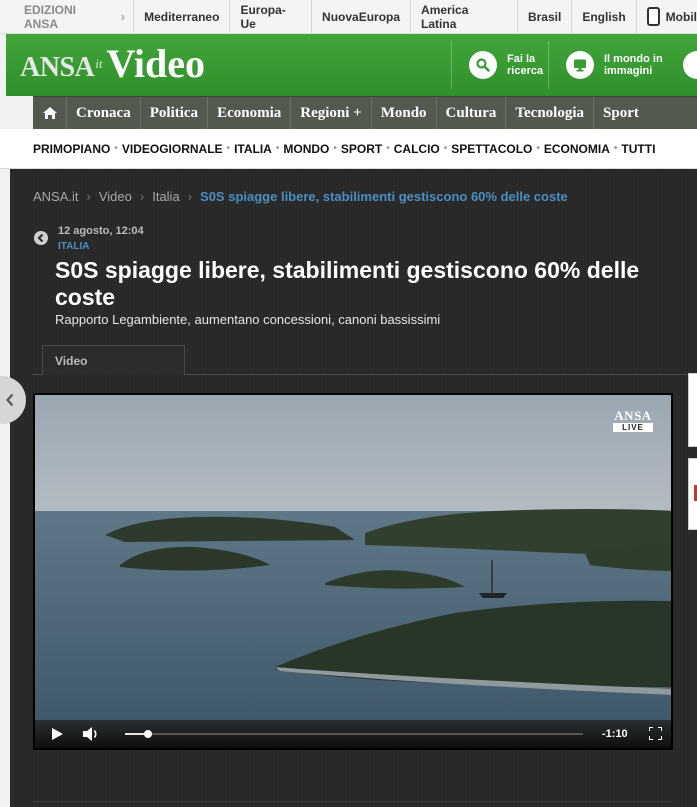 The height and width of the screenshot is (807, 697). I want to click on article-date: 12 agosto, 12:04, so click(101, 231).